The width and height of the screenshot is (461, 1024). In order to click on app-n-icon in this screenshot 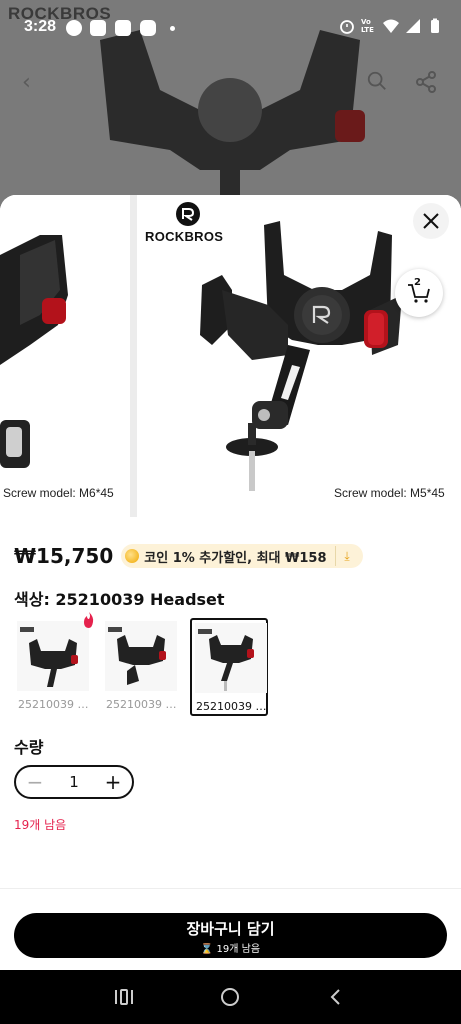, I will do `click(148, 28)`.